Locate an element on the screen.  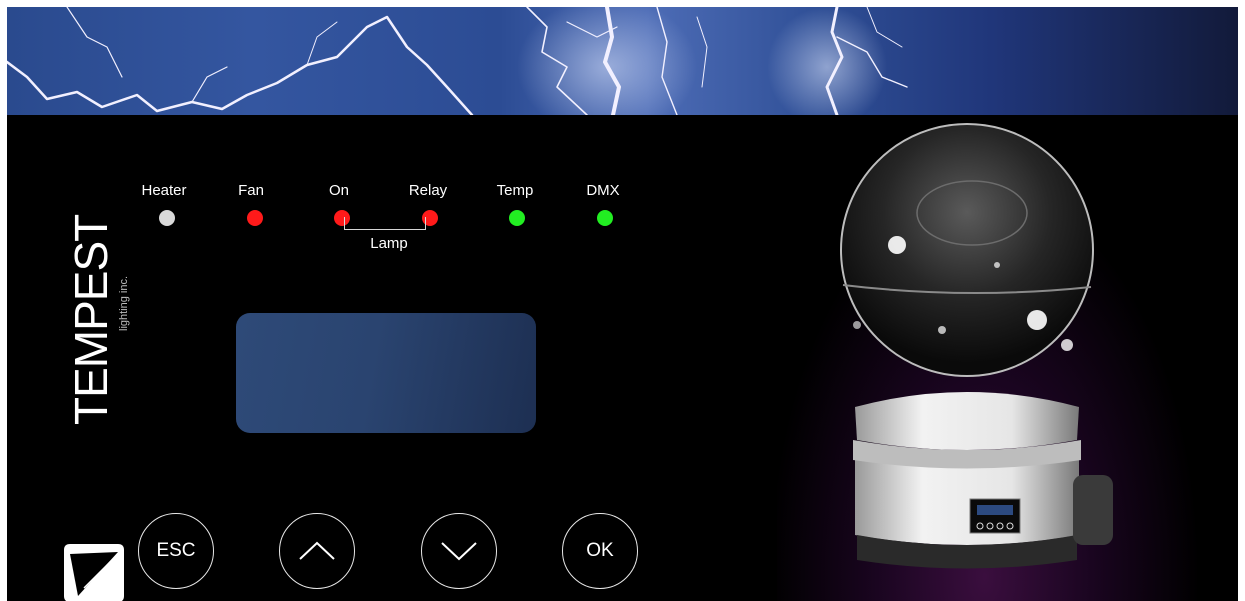
lamp-group-label: Lamp is located at coordinates (389, 243).